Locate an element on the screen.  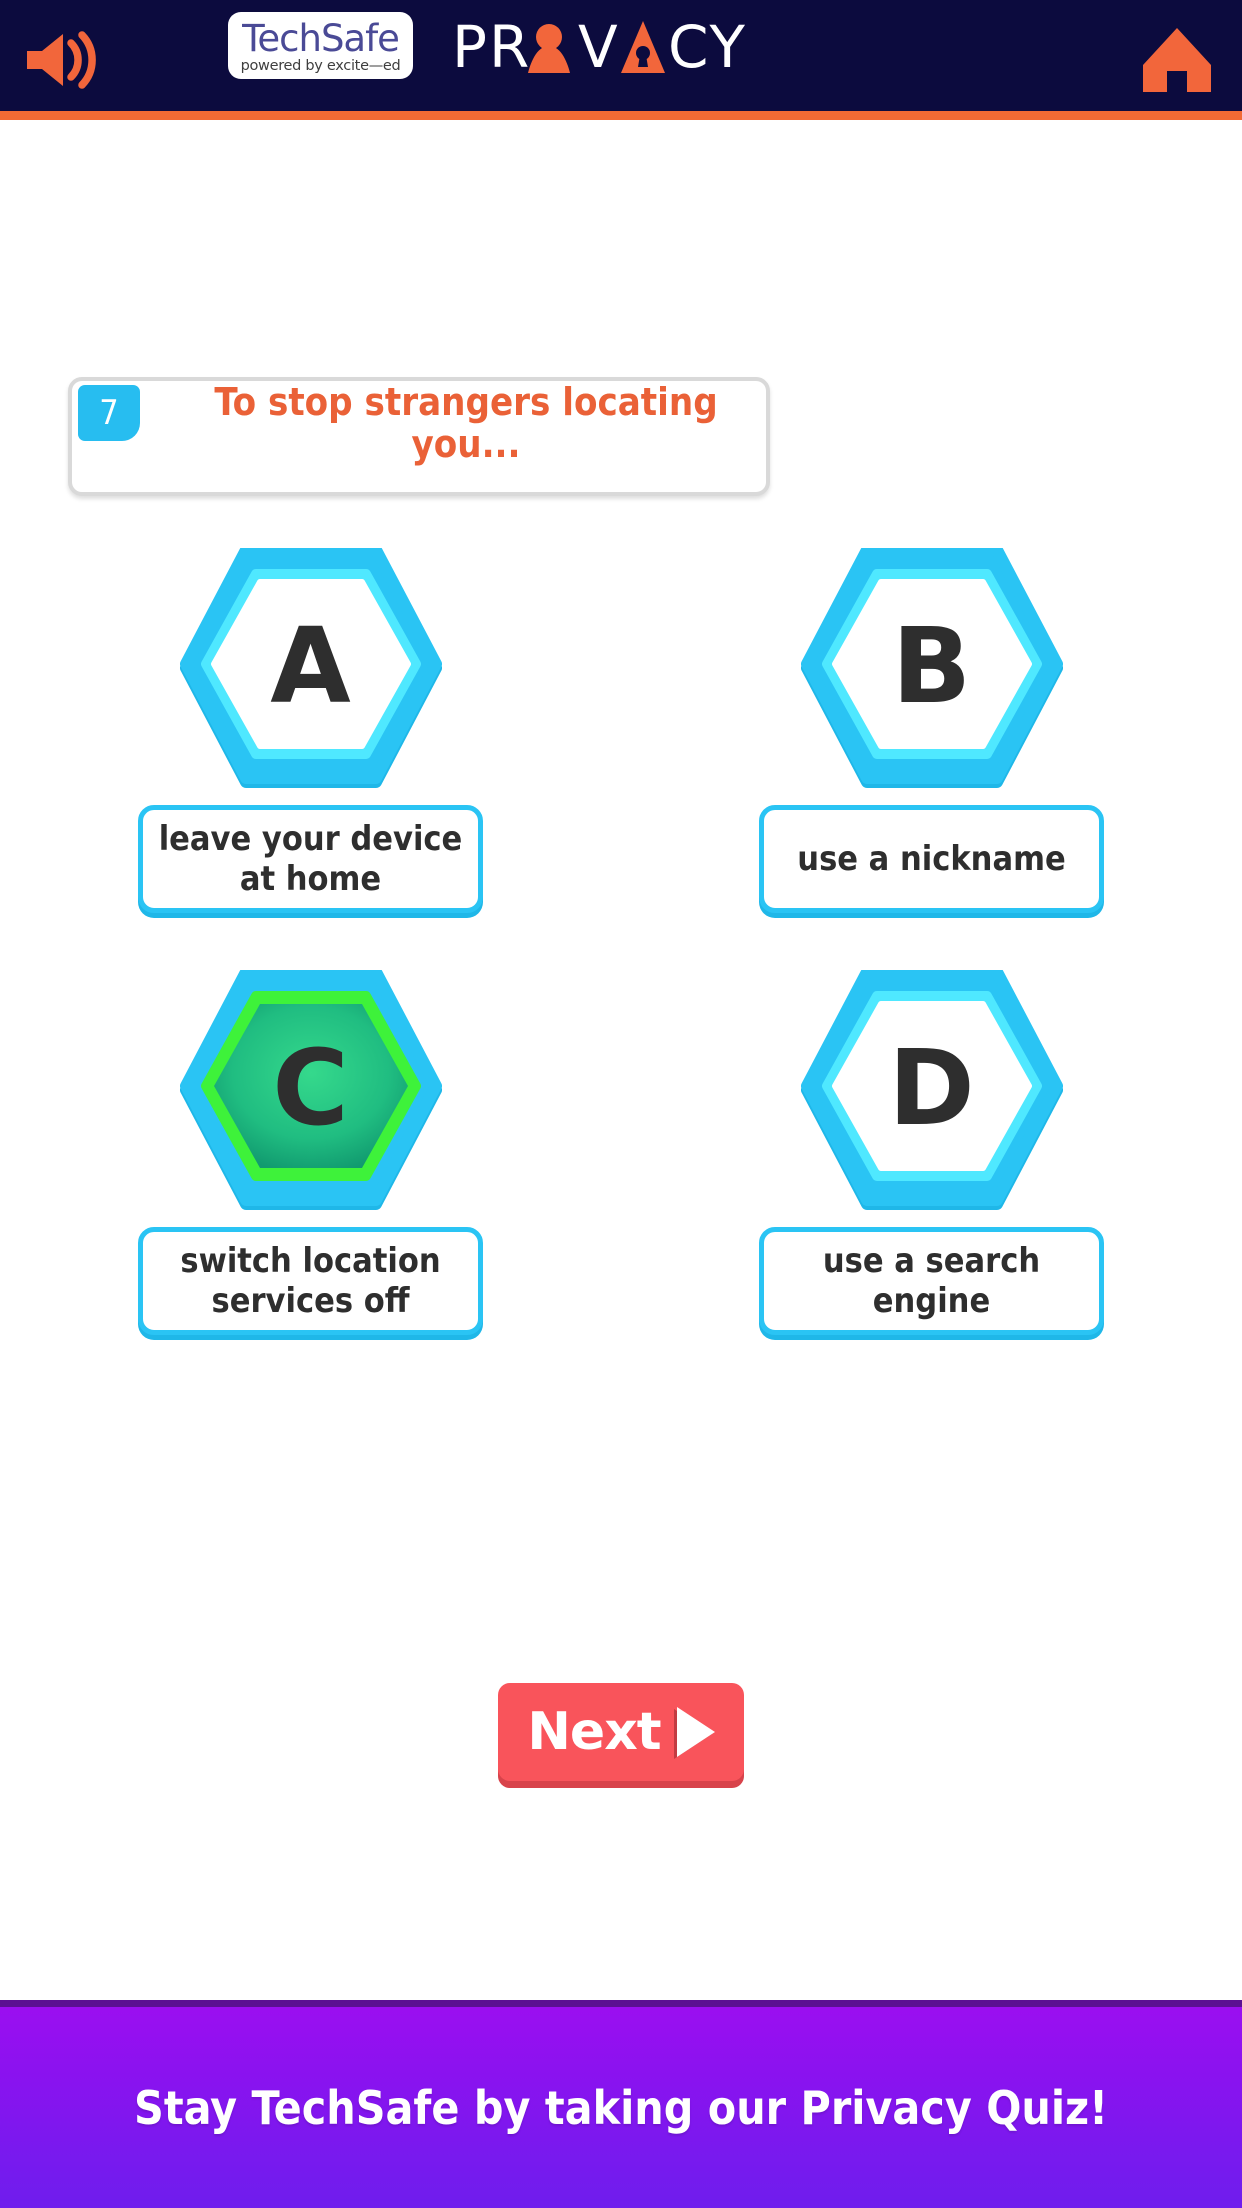
hexagon-letter: A is located at coordinates (310, 666).